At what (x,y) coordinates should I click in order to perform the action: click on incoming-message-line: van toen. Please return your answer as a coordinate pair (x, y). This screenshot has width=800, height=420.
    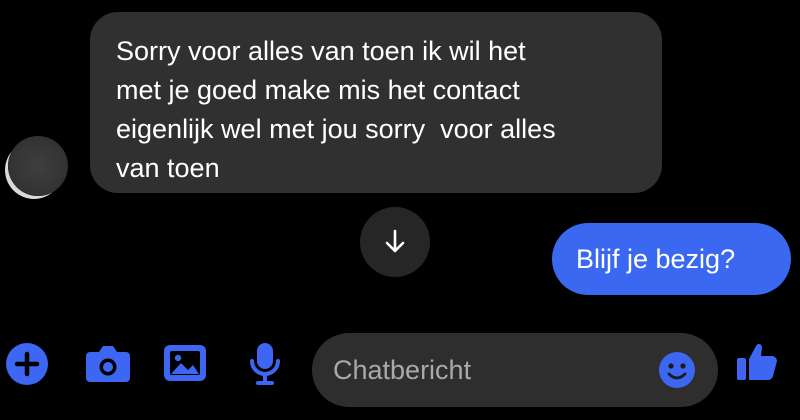
    Looking at the image, I should click on (168, 168).